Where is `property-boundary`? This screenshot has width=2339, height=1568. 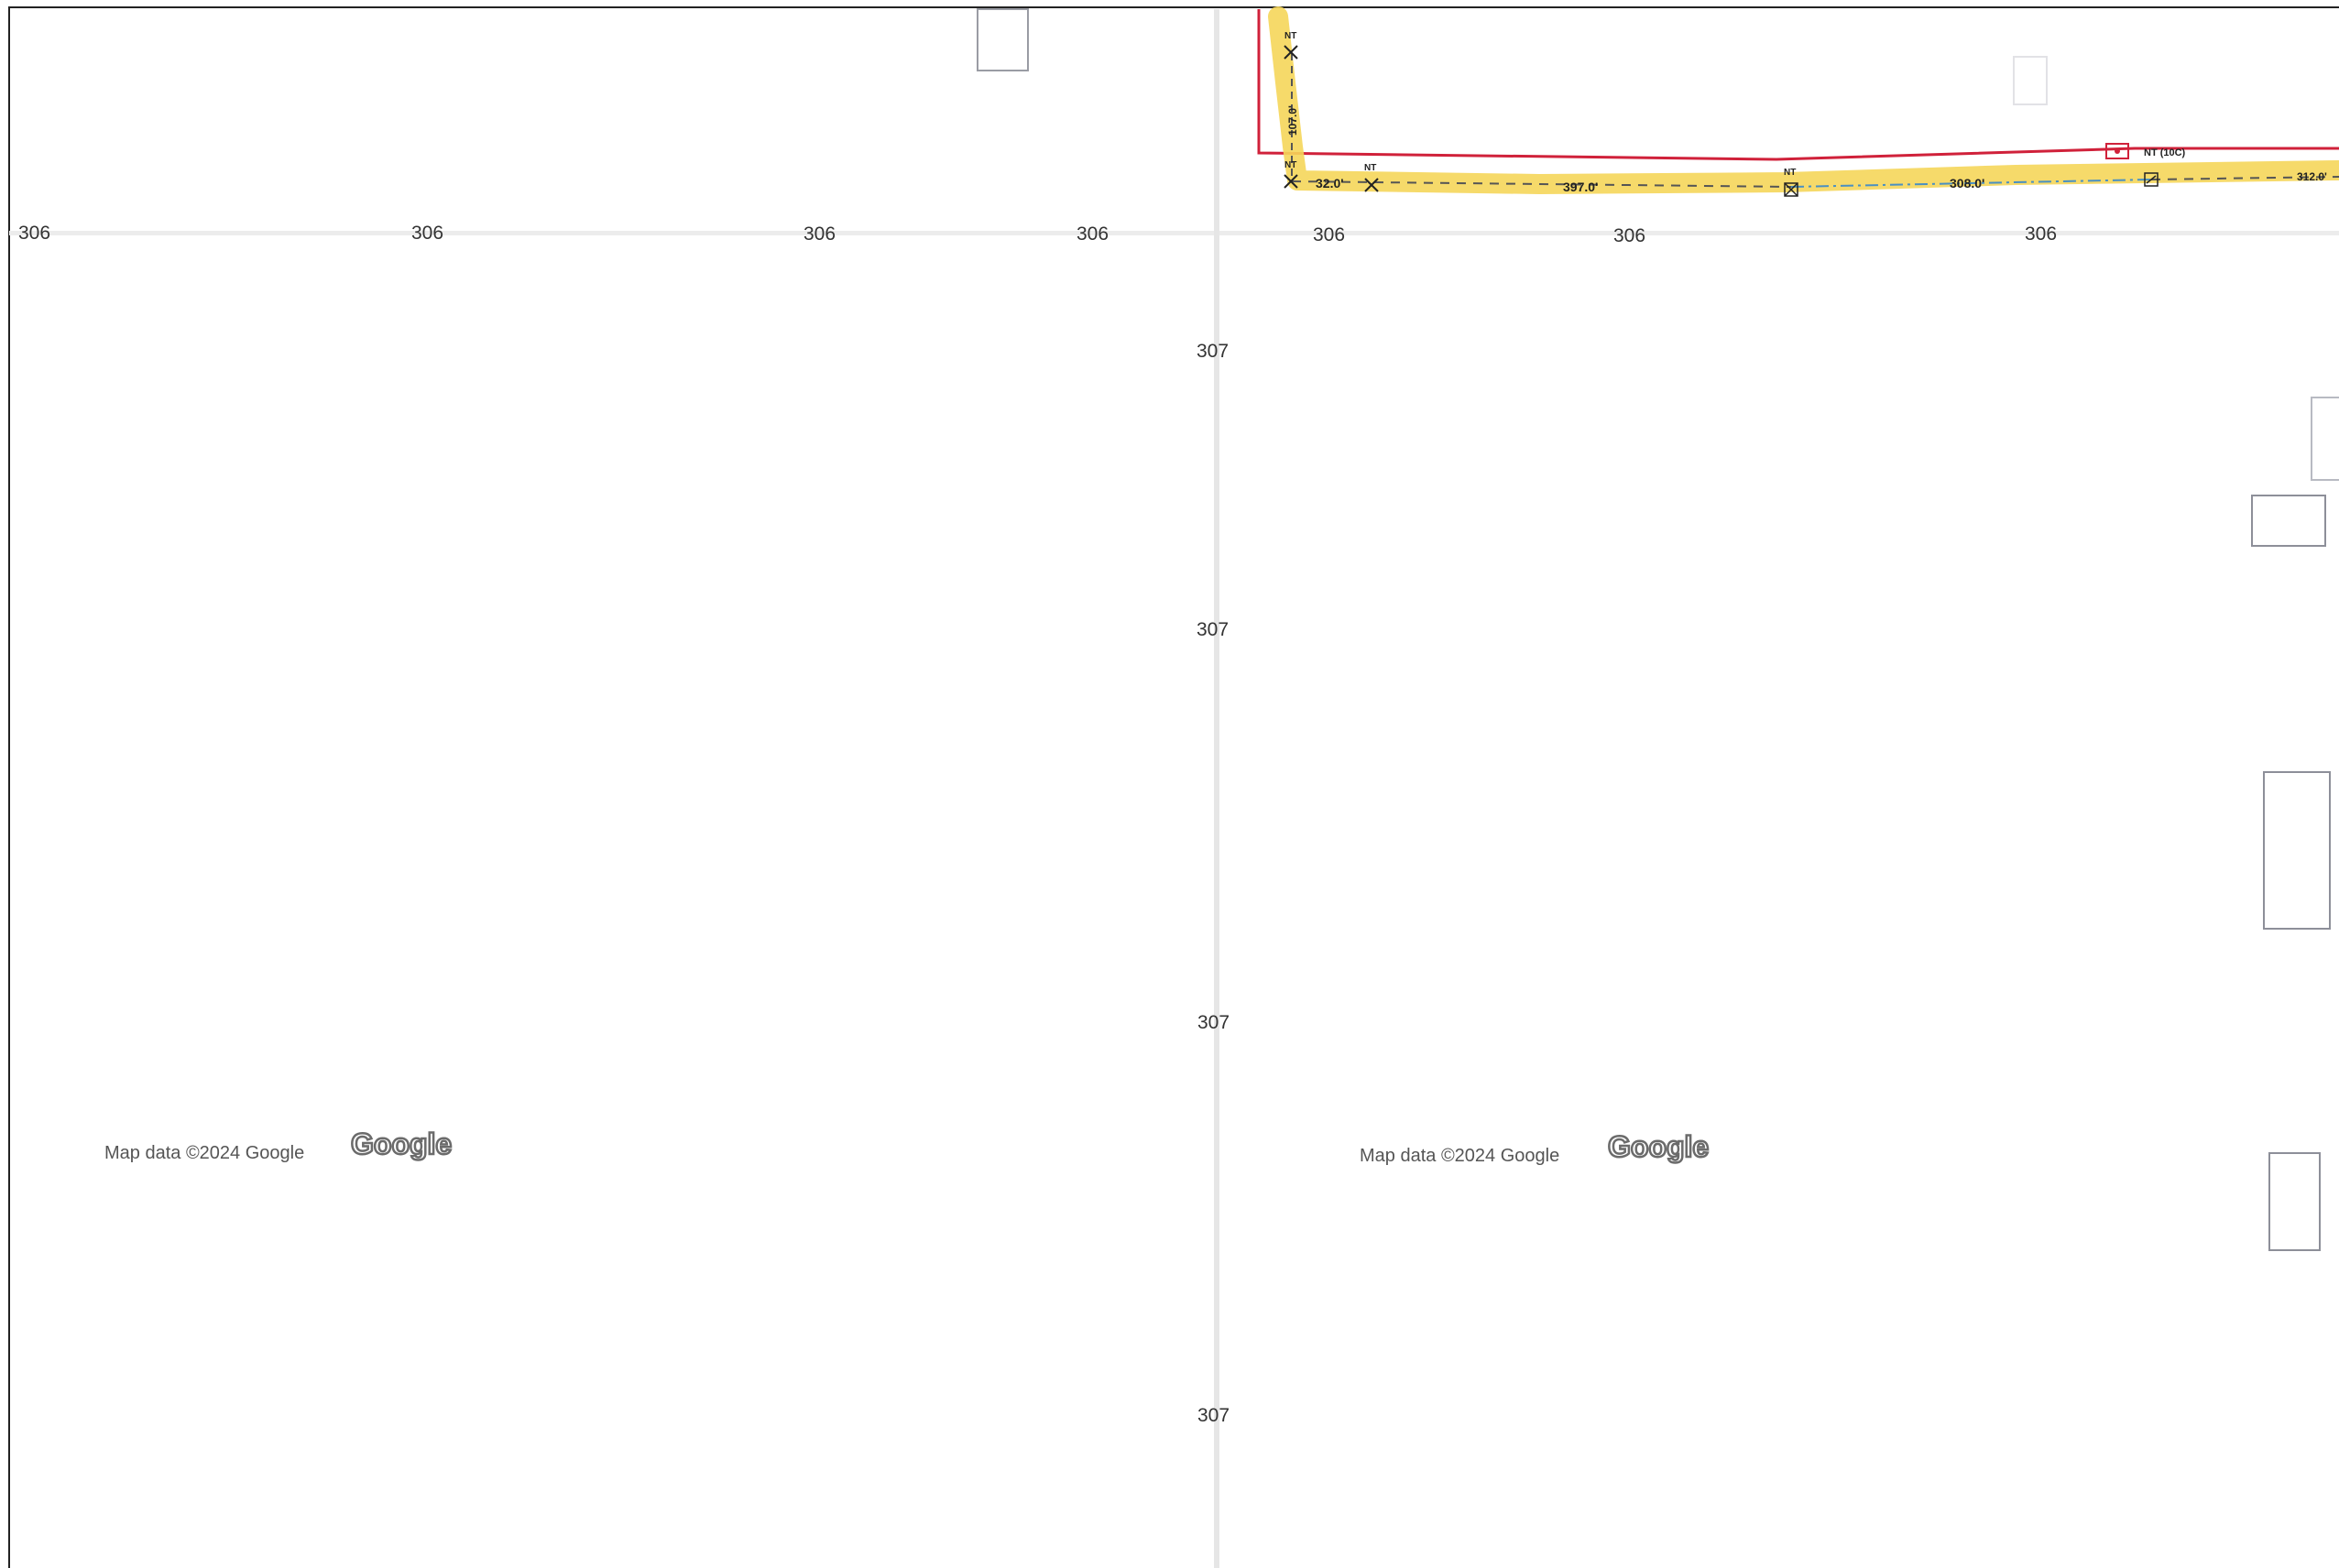 property-boundary is located at coordinates (1798, 85).